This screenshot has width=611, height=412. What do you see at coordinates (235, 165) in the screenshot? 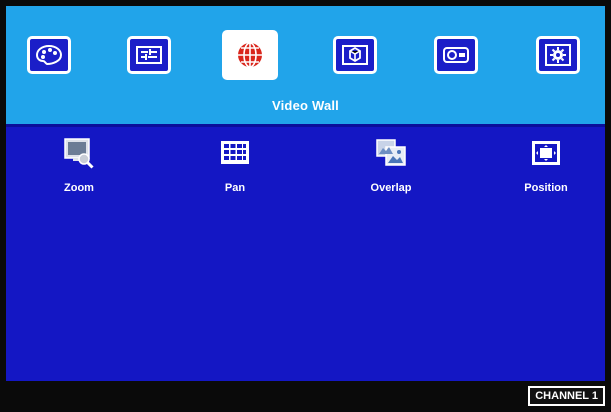
I see `item-pan: Pan` at bounding box center [235, 165].